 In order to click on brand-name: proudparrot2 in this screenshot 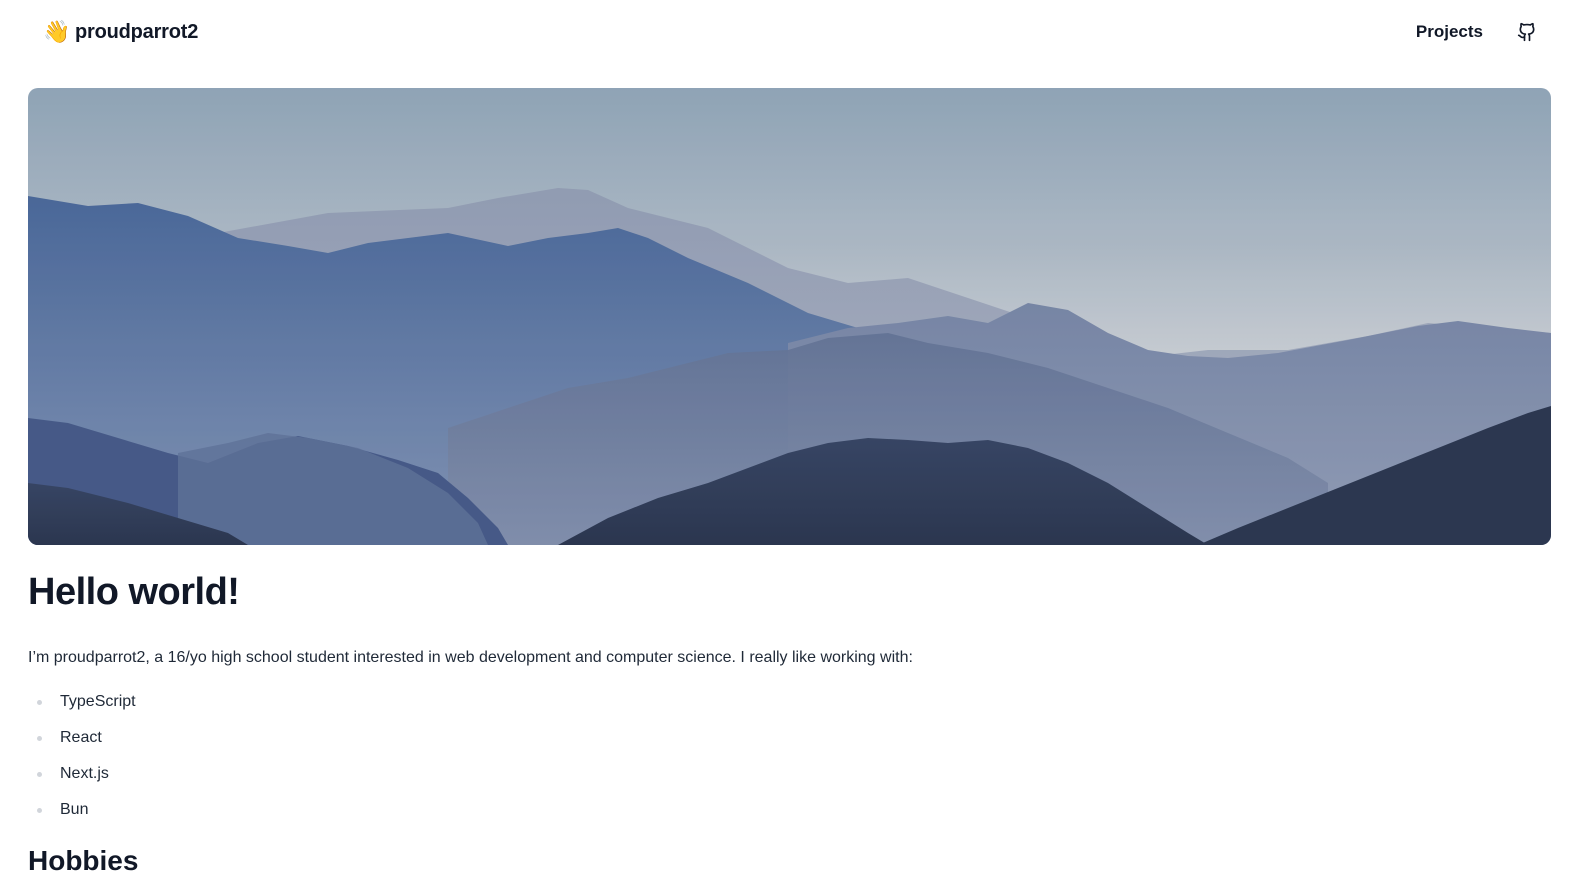, I will do `click(137, 31)`.